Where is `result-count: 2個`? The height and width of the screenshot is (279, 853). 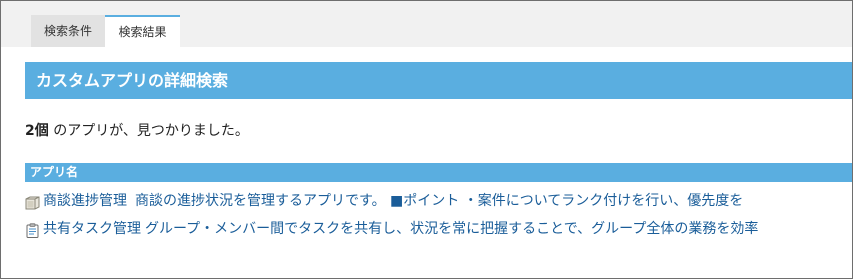 result-count: 2個 is located at coordinates (37, 131).